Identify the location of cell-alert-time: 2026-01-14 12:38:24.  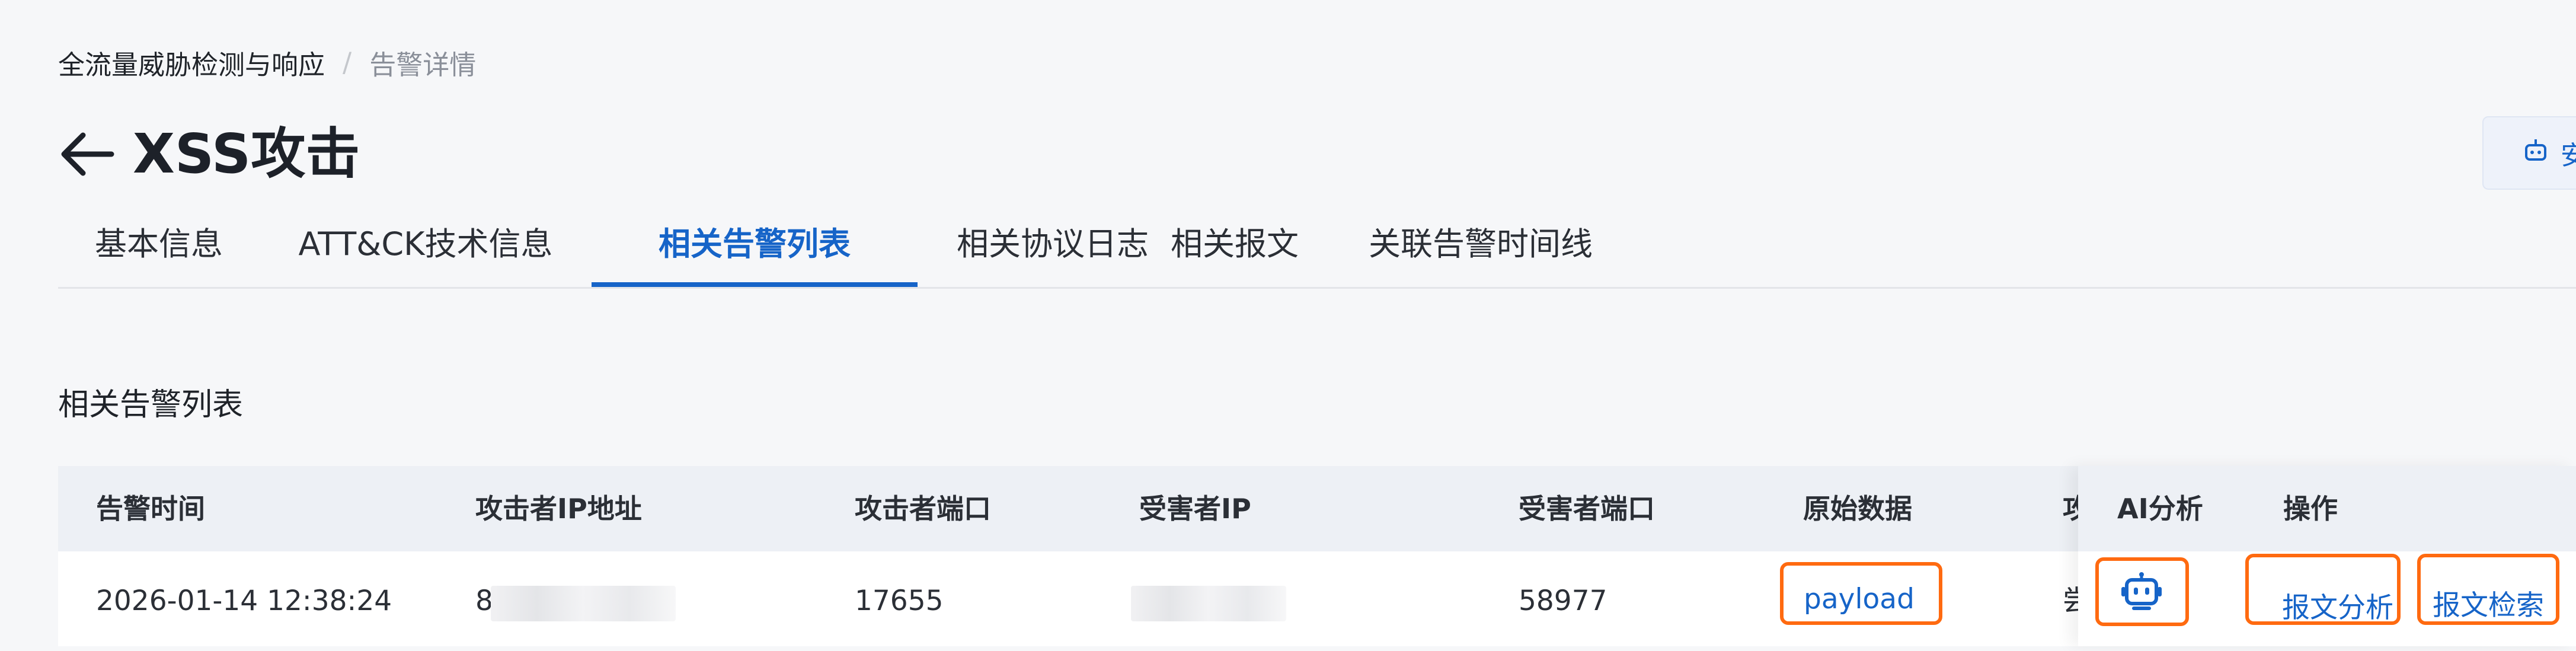
(244, 601).